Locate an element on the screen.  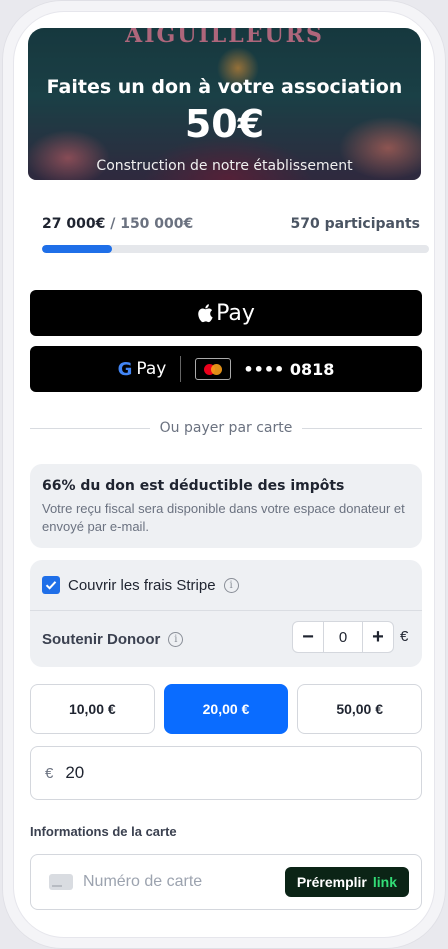
amount-options: 10,00 € 20,00 € 50,00 € is located at coordinates (226, 709).